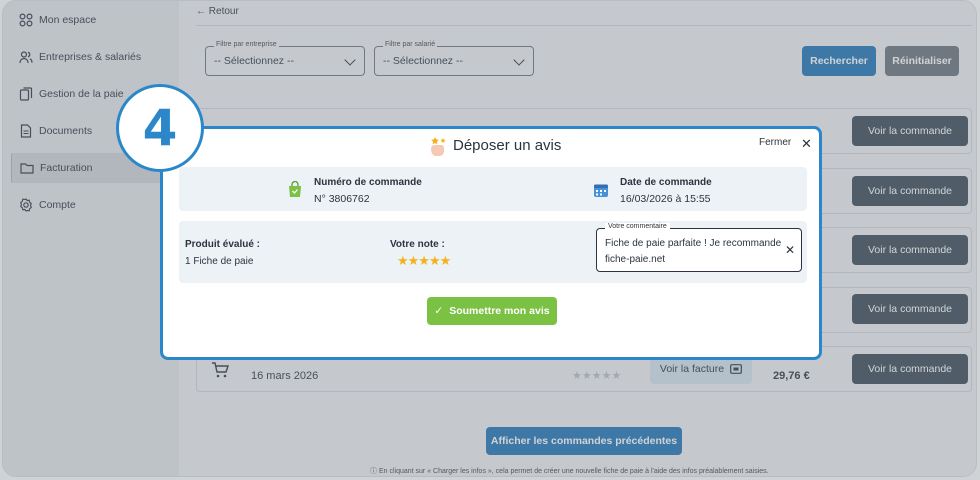  Describe the element at coordinates (499, 311) in the screenshot. I see `submit-review-label: Soumettre mon avis` at that location.